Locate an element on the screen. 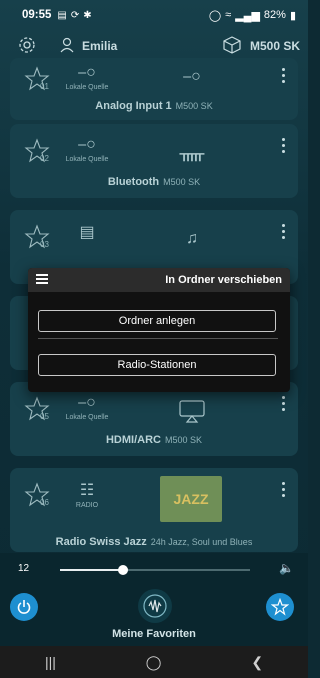 This screenshot has height=678, width=320. recent-apps-icon: ||| is located at coordinates (50, 662).